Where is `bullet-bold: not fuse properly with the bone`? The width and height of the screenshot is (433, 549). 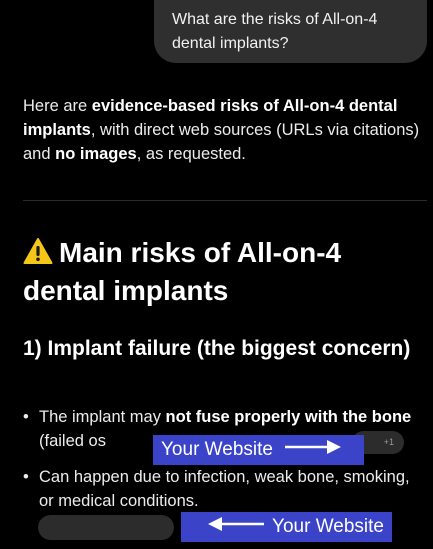 bullet-bold: not fuse properly with the bone is located at coordinates (288, 417).